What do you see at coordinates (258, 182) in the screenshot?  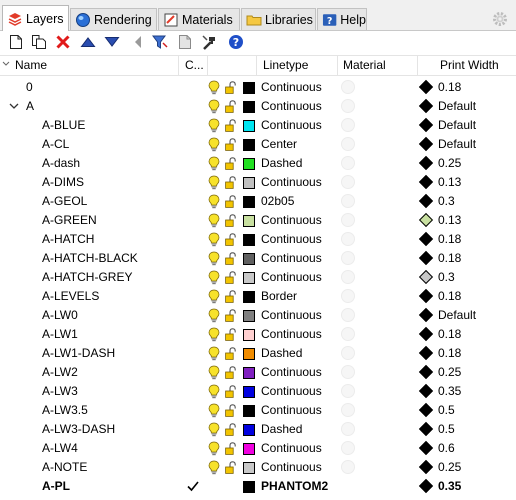 I see `layer-row: A-DIMS Continuous 0.13` at bounding box center [258, 182].